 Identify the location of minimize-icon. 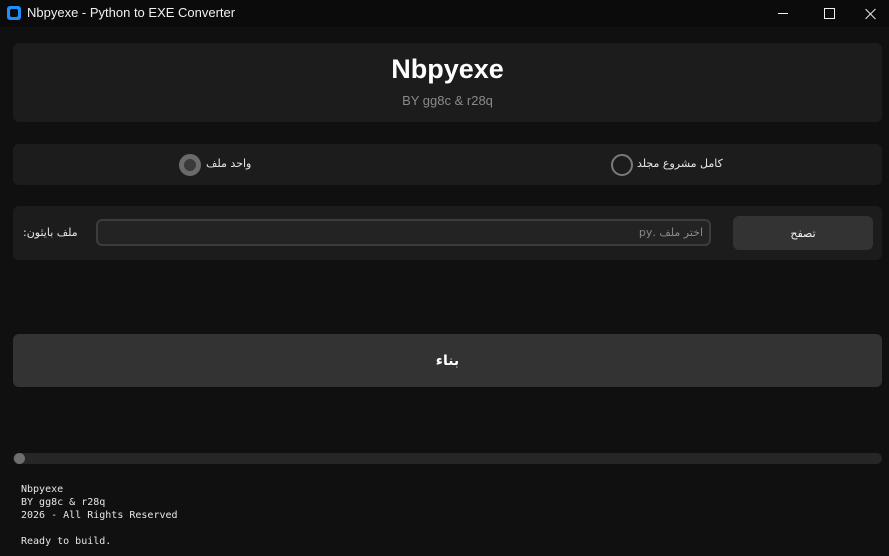
(783, 13).